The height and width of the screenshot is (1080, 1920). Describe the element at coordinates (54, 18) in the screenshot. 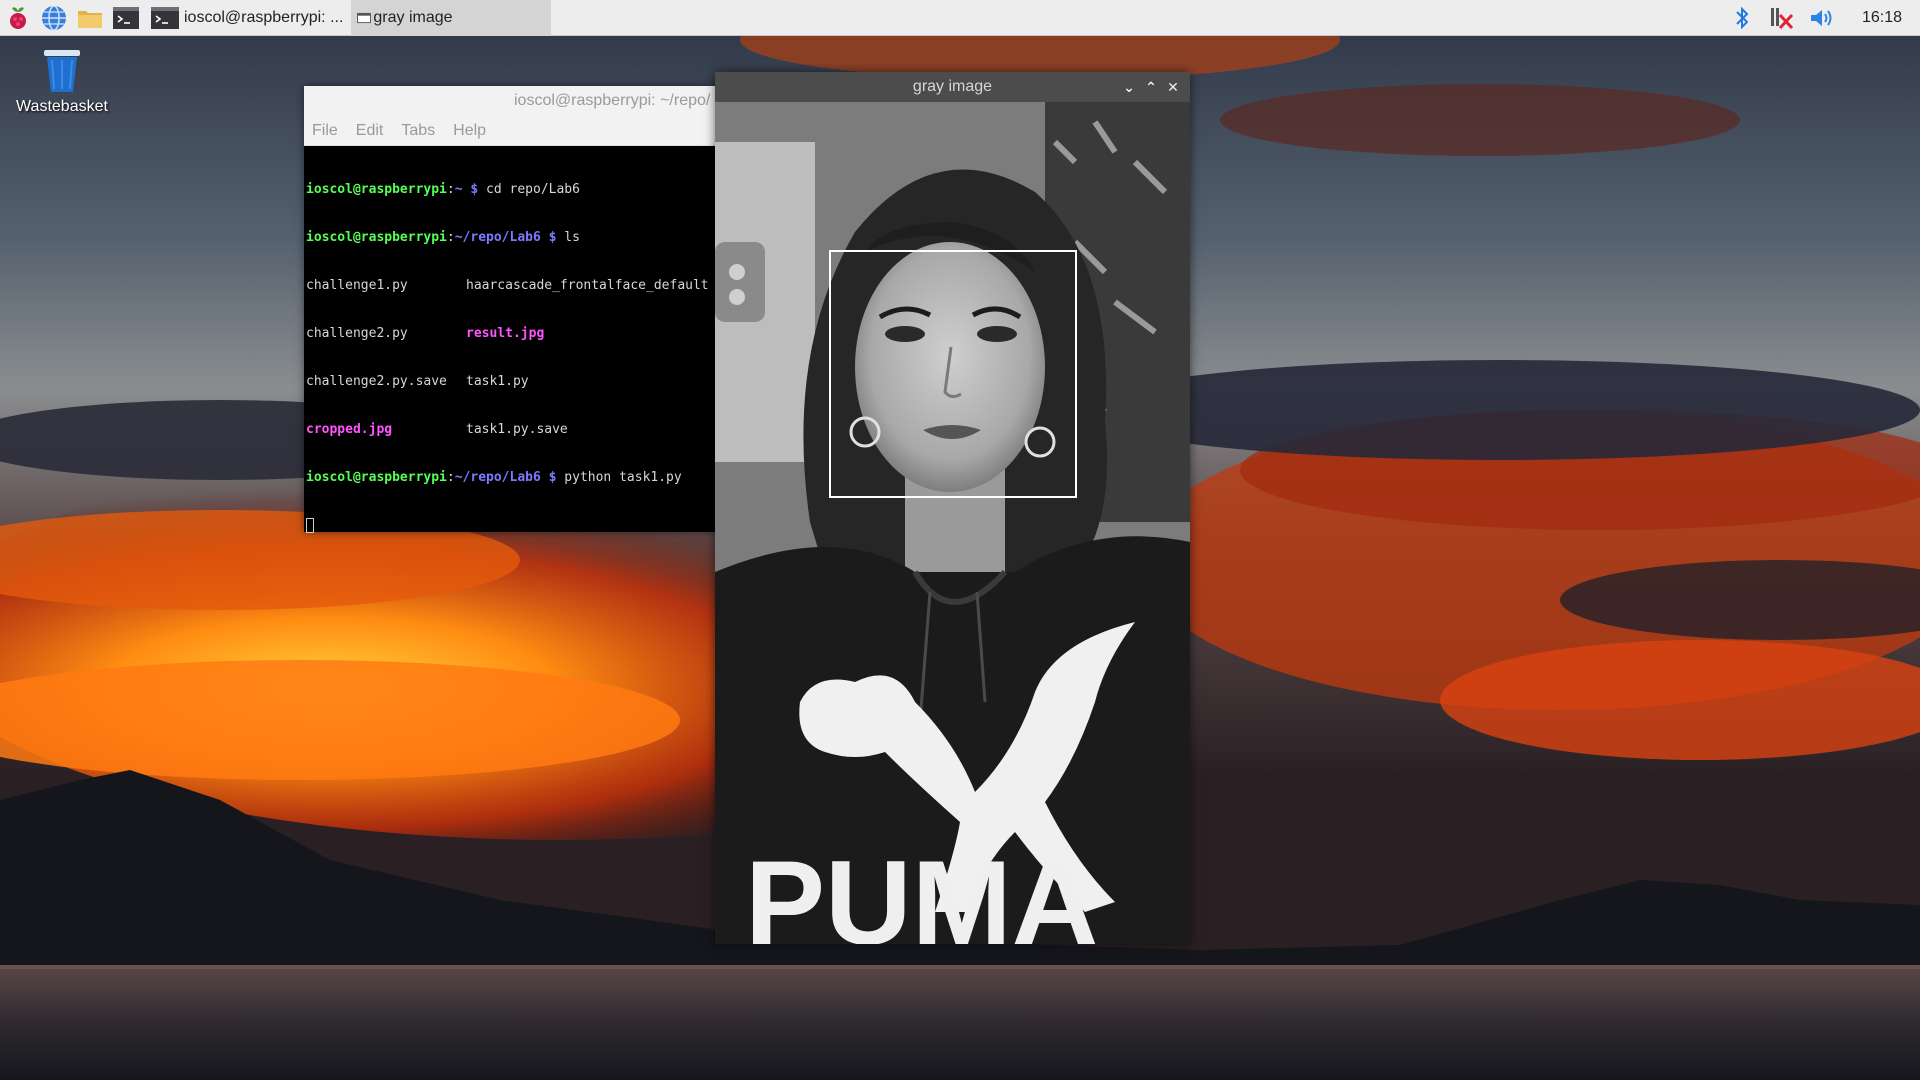

I see `web-browser-icon` at that location.